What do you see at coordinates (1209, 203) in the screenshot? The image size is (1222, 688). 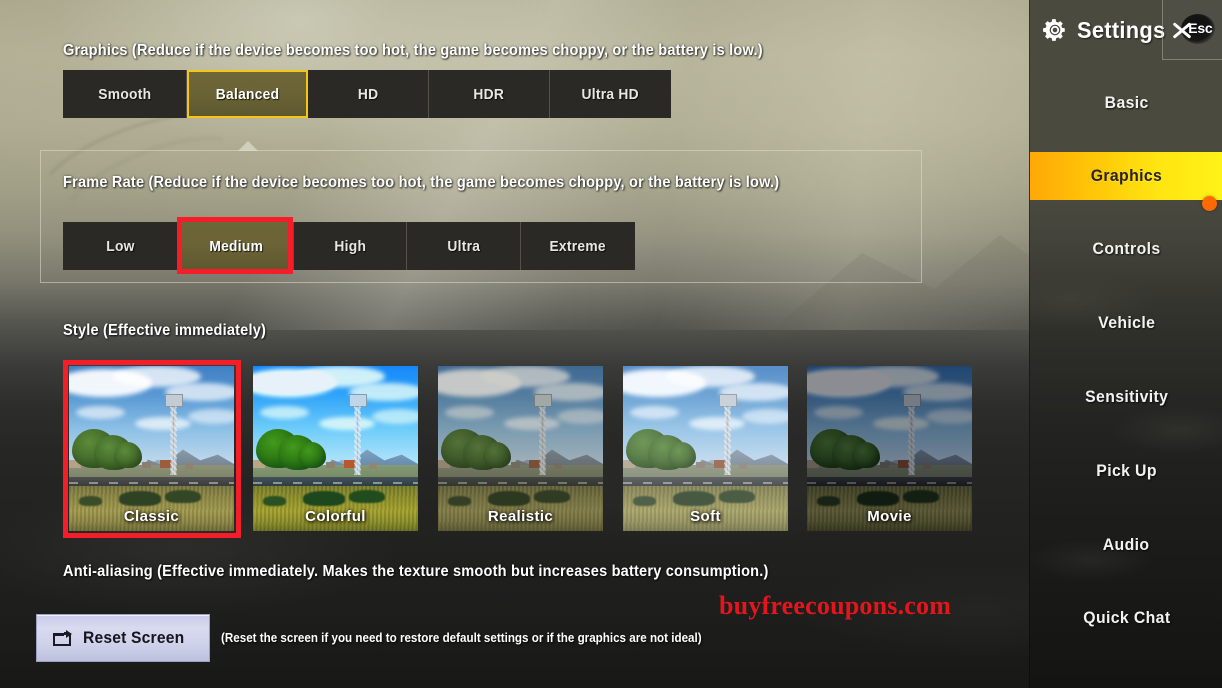 I see `sidebar-badge-dot` at bounding box center [1209, 203].